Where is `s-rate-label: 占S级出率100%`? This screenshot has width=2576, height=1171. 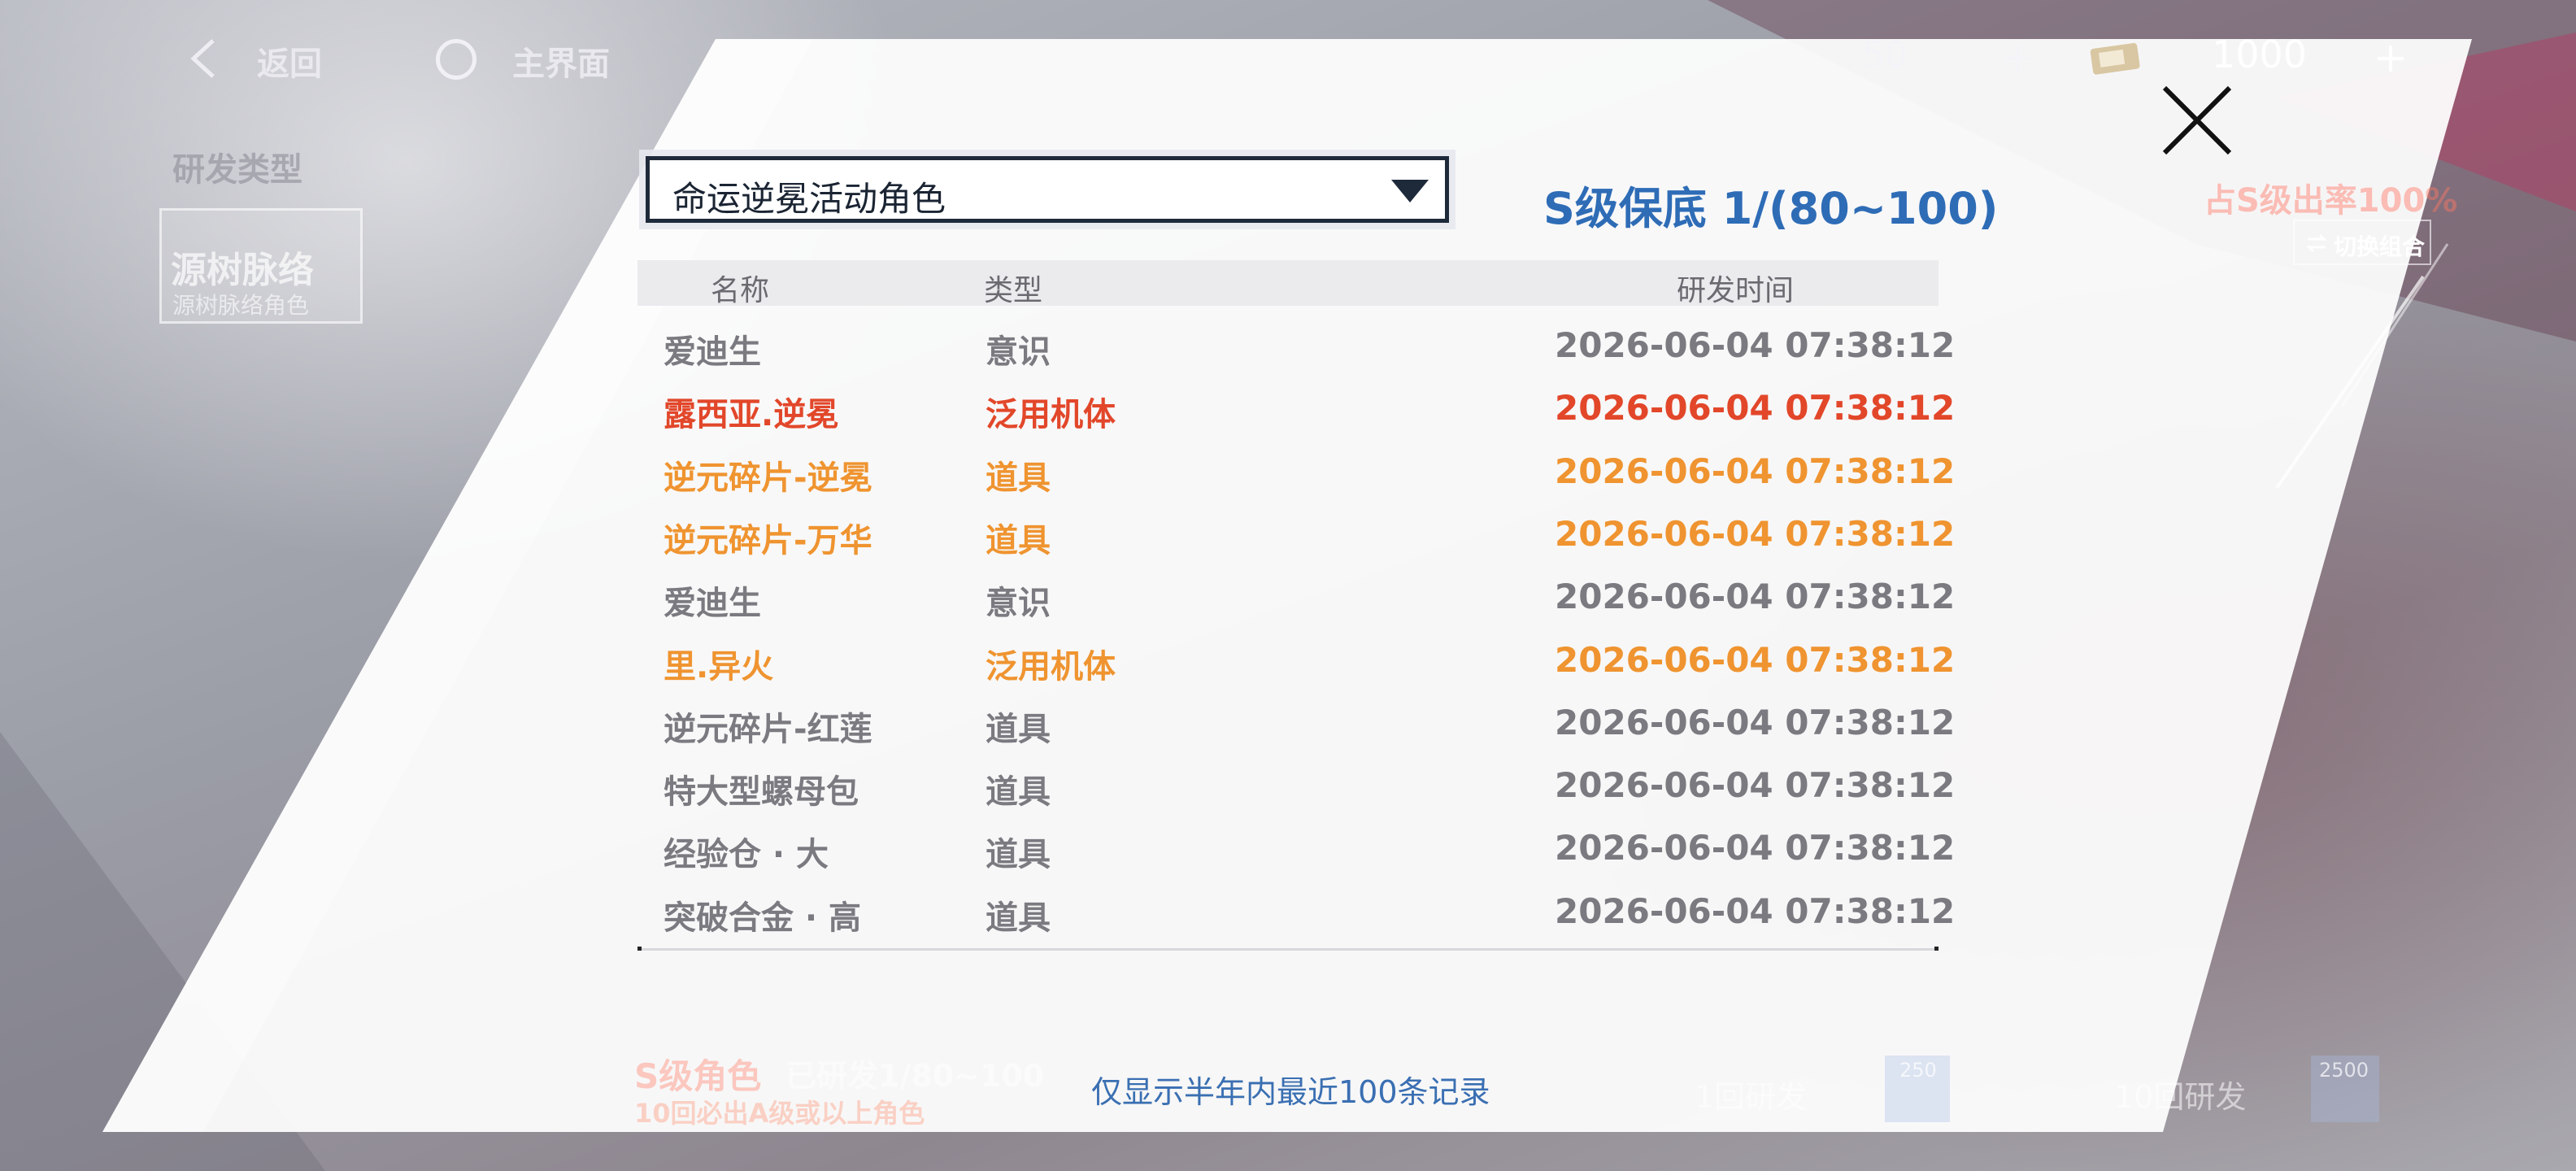
s-rate-label: 占S级出率100% is located at coordinates (2331, 201).